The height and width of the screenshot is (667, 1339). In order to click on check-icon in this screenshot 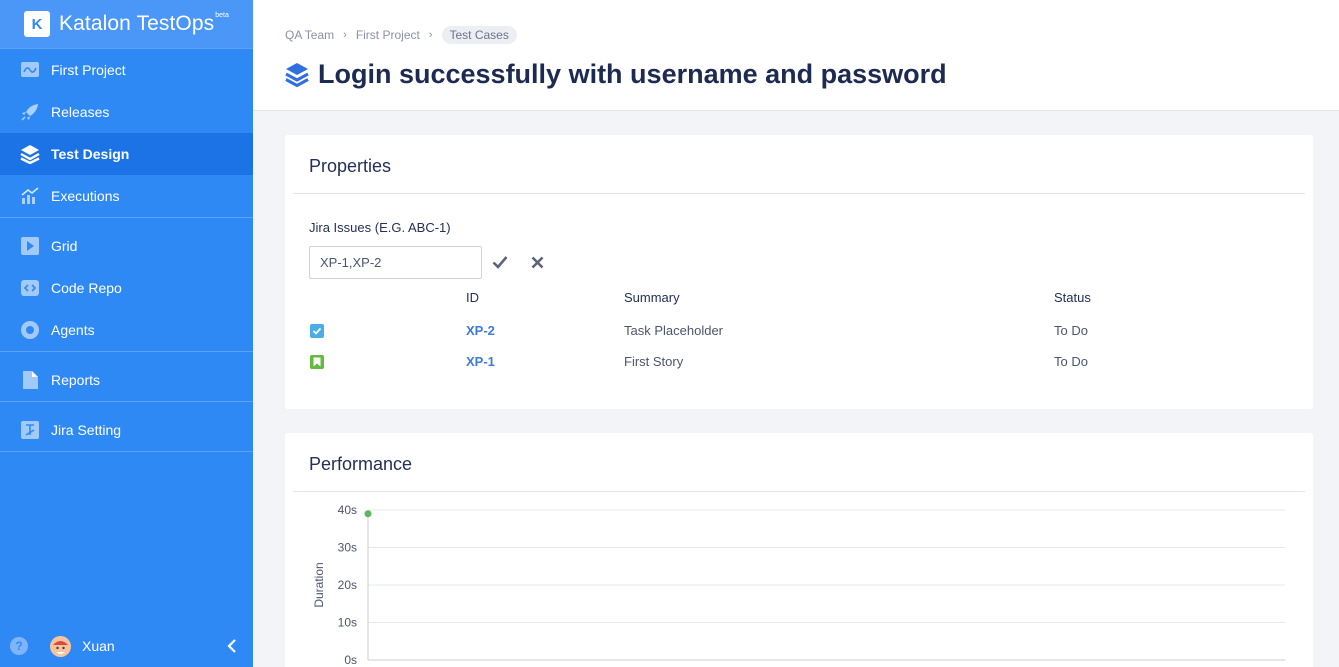, I will do `click(500, 262)`.